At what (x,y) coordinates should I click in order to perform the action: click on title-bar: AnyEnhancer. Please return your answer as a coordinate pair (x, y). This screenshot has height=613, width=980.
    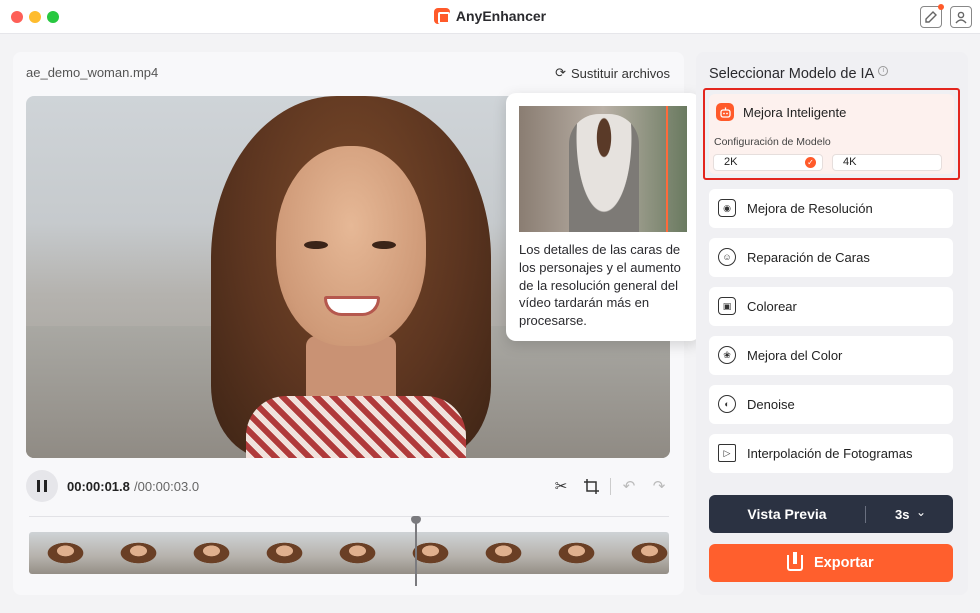
    Looking at the image, I should click on (490, 17).